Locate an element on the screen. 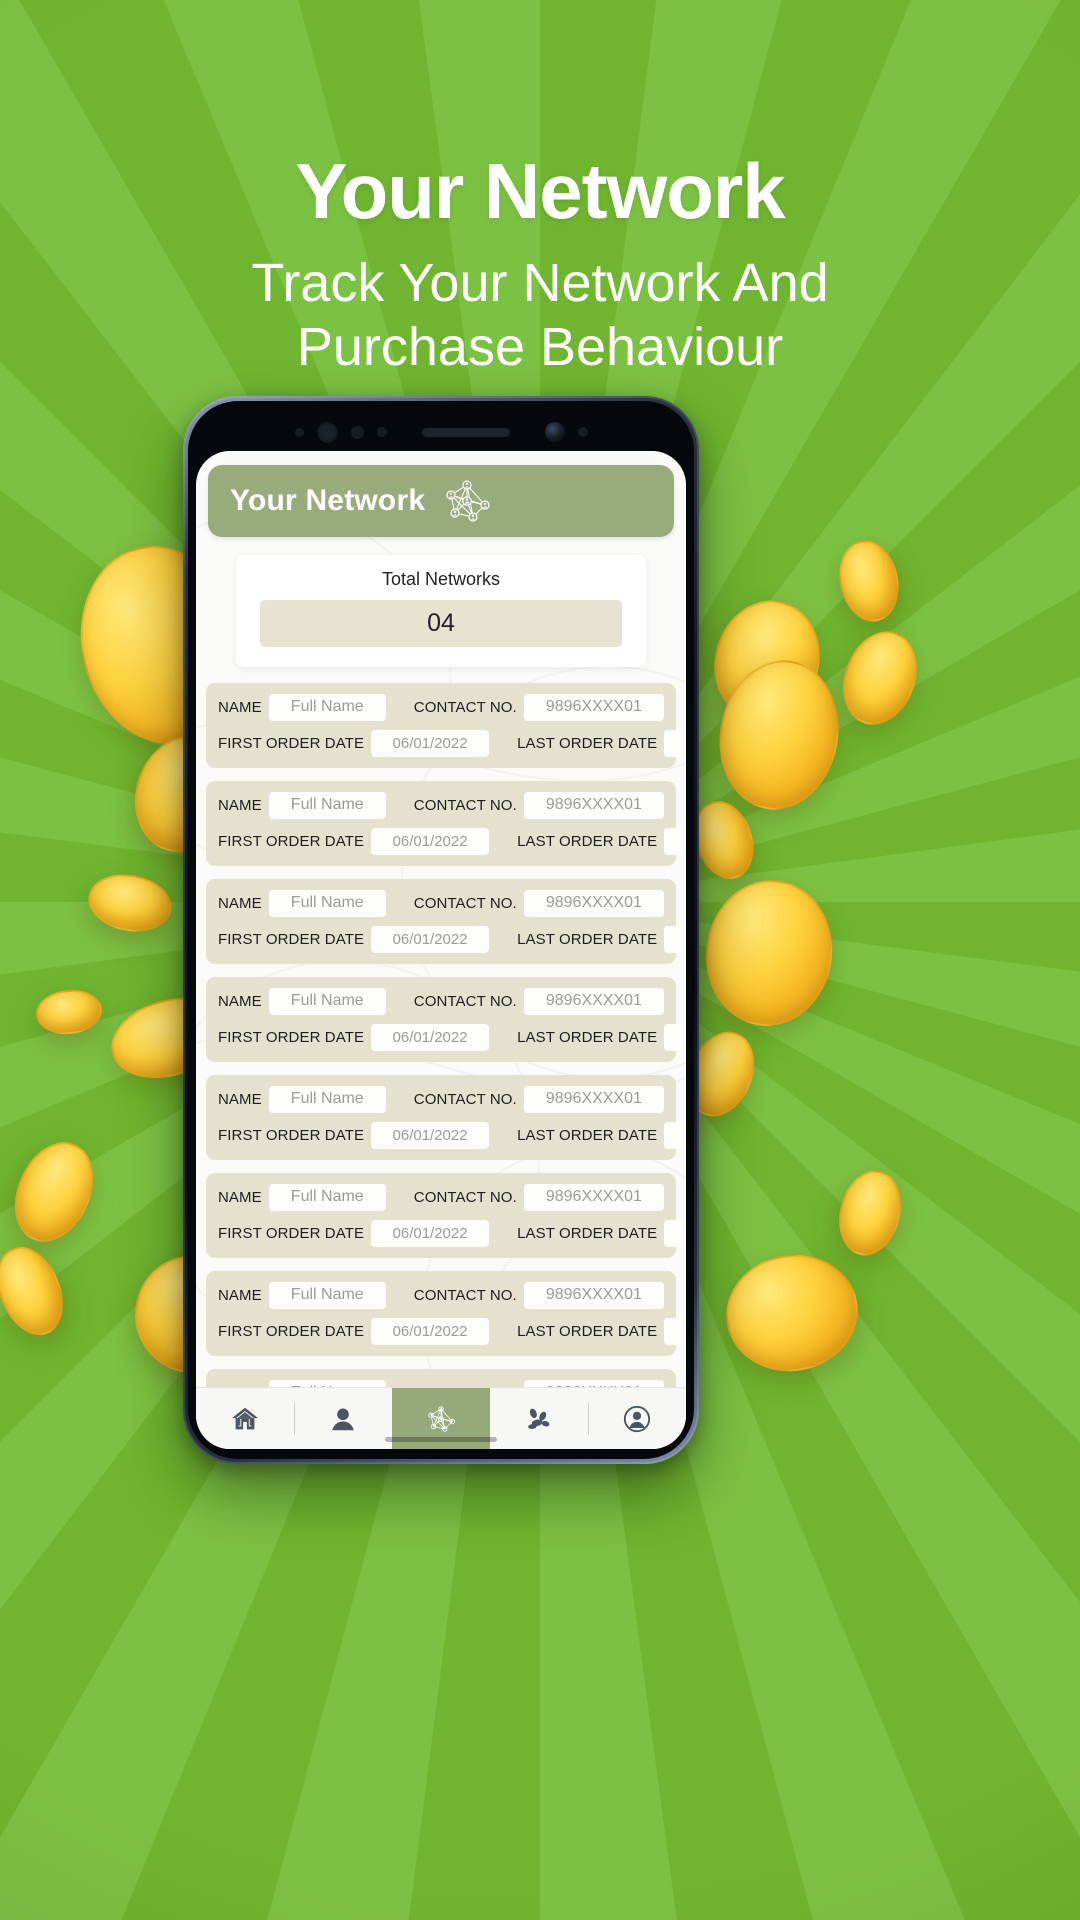 Image resolution: width=1080 pixels, height=1920 pixels. app-header-title: Your Network is located at coordinates (328, 500).